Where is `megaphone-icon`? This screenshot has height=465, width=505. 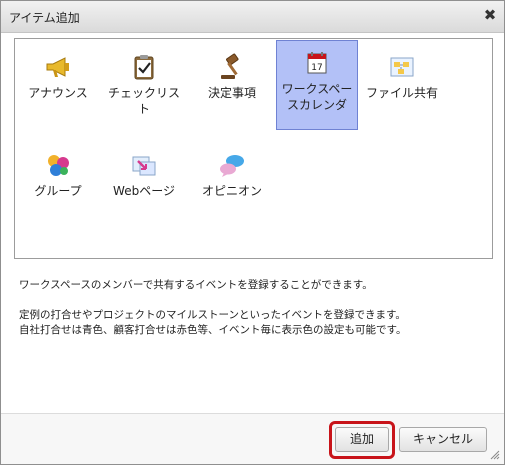 megaphone-icon is located at coordinates (57, 67).